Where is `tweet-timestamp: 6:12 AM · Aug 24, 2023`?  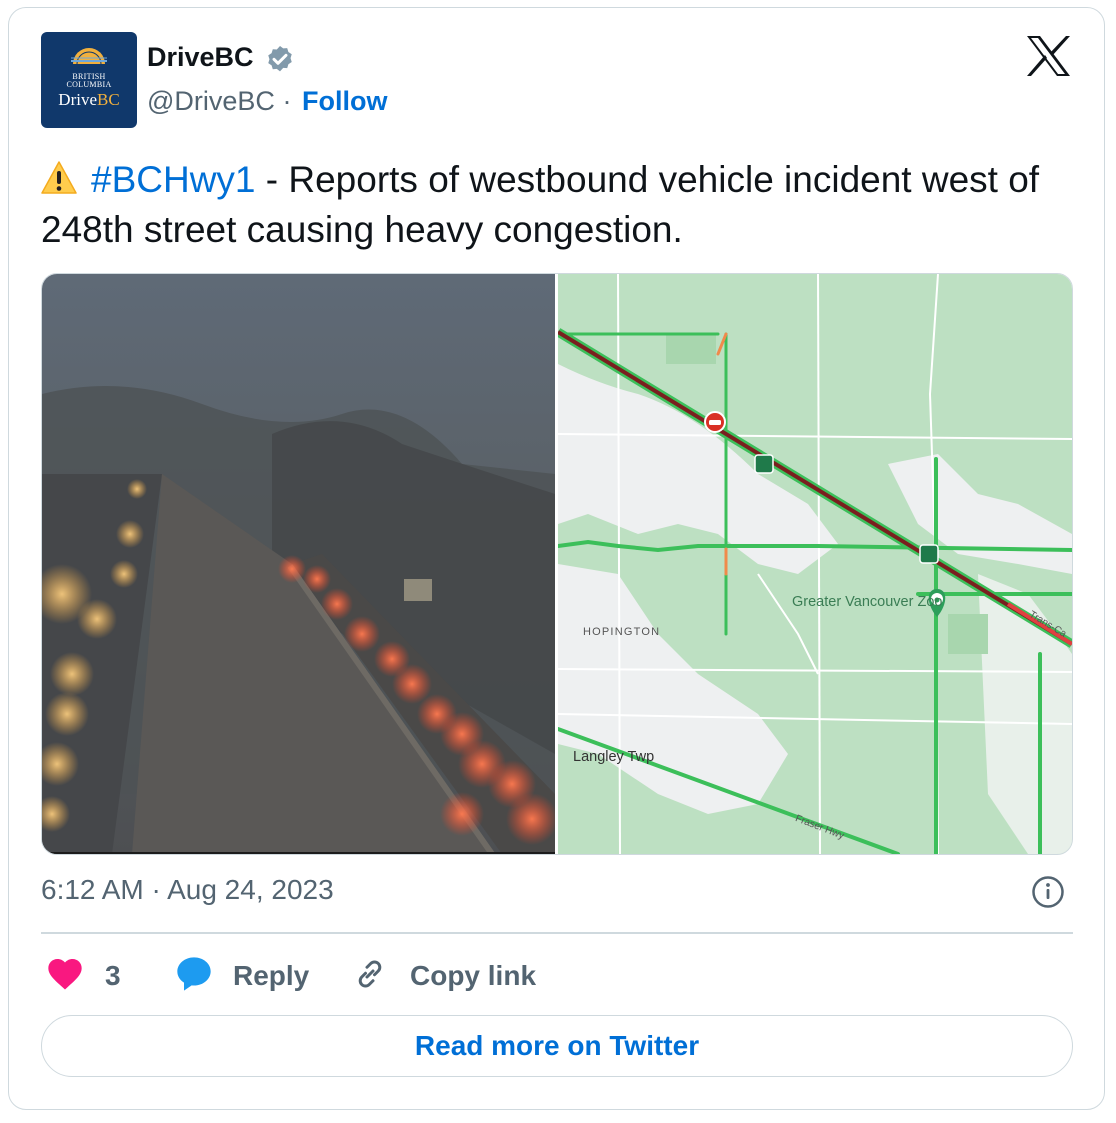 tweet-timestamp: 6:12 AM · Aug 24, 2023 is located at coordinates (187, 890).